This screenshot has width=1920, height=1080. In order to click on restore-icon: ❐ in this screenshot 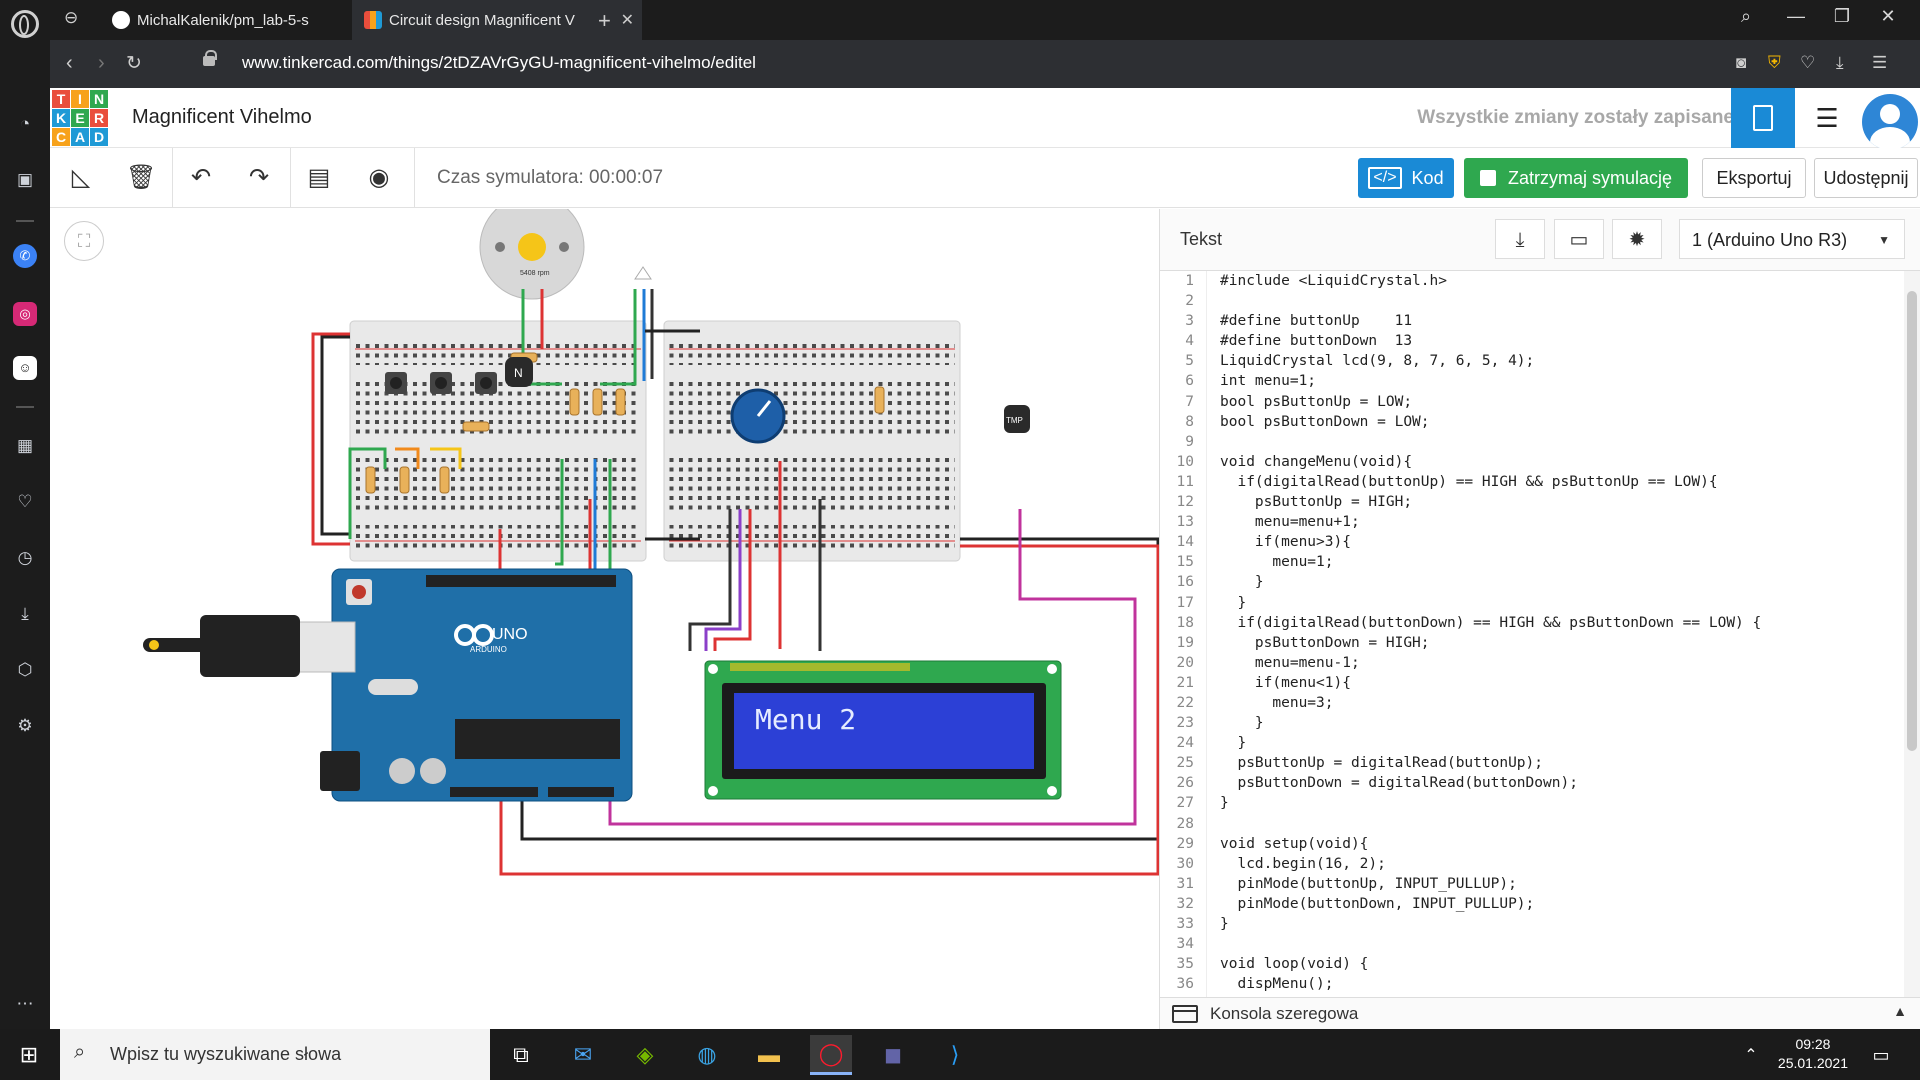, I will do `click(1842, 16)`.